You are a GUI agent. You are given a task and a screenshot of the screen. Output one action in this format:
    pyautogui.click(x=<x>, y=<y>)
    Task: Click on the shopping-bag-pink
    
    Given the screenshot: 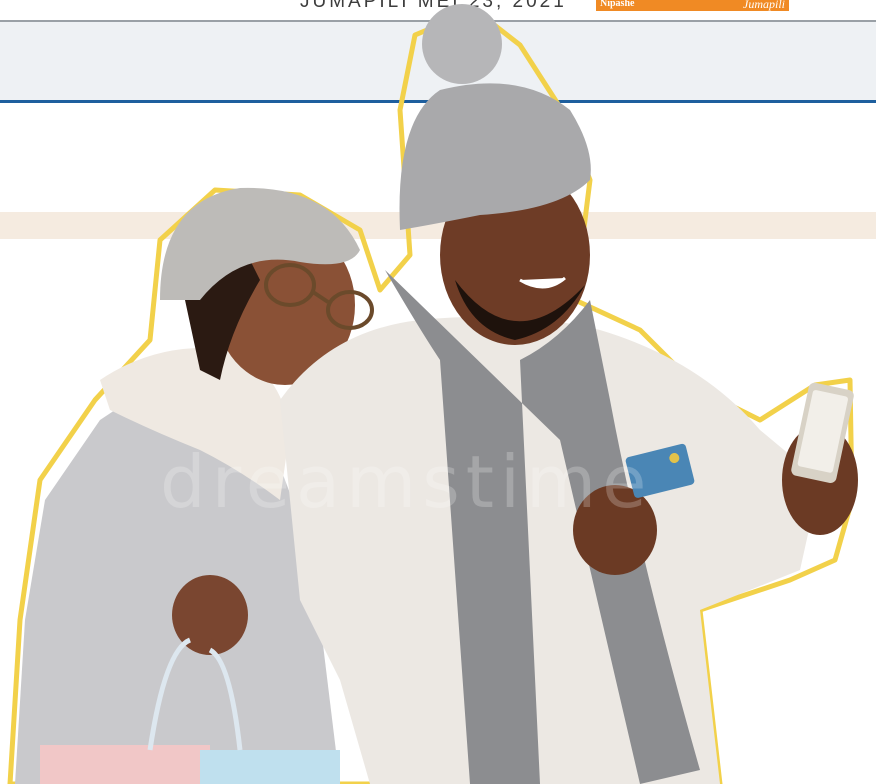 What is the action you would take?
    pyautogui.click(x=125, y=764)
    